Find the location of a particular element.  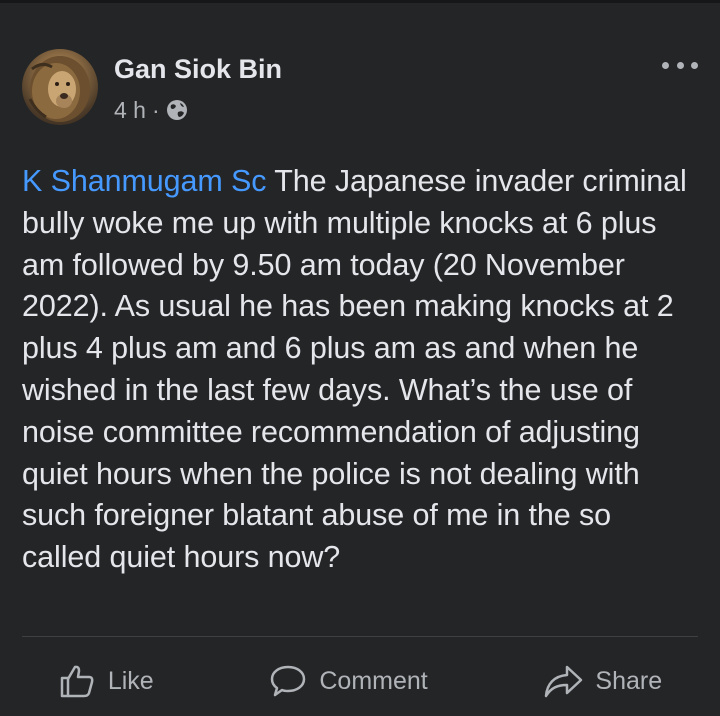

post-header: Gan Siok Bin 4 h · is located at coordinates (152, 87).